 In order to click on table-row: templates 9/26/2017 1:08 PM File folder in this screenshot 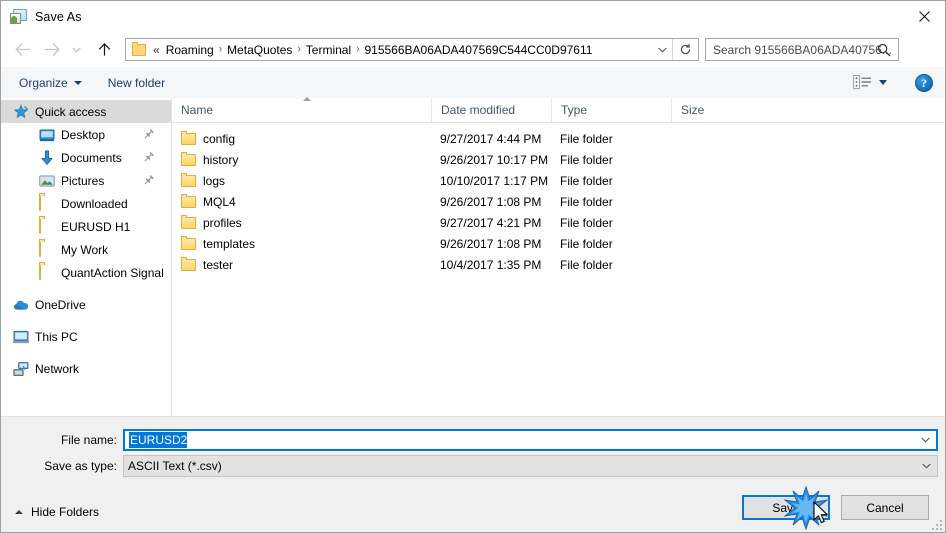, I will do `click(558, 243)`.